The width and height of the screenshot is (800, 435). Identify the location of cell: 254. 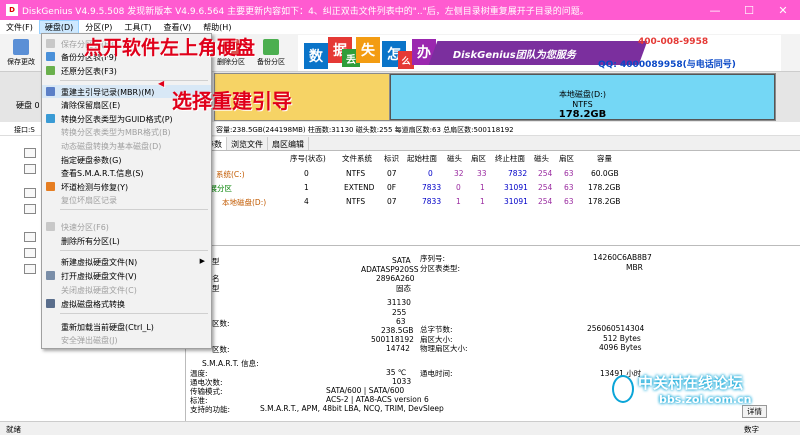
(545, 201).